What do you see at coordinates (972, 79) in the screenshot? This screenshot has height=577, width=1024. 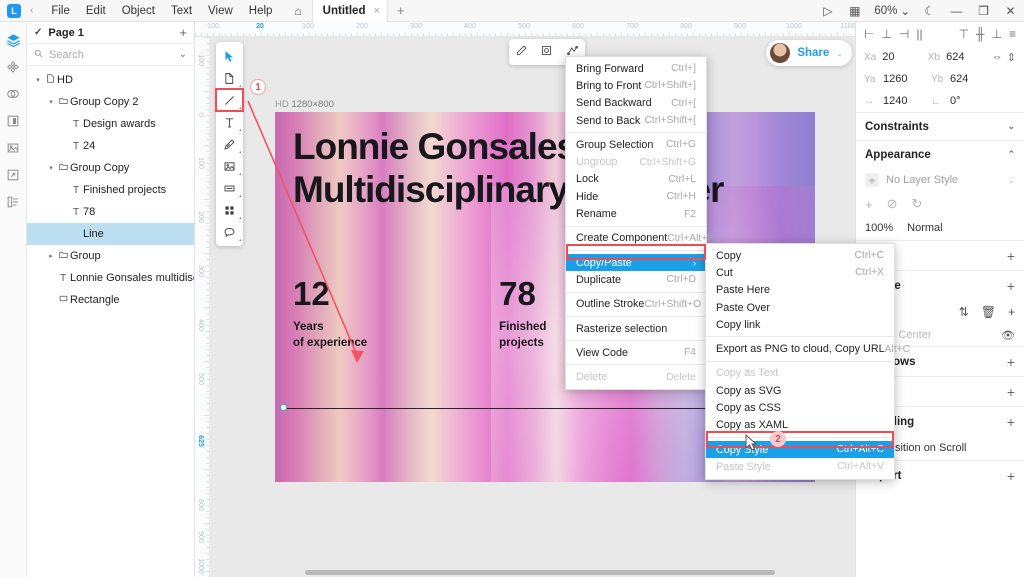 I see `yb-value: 624` at bounding box center [972, 79].